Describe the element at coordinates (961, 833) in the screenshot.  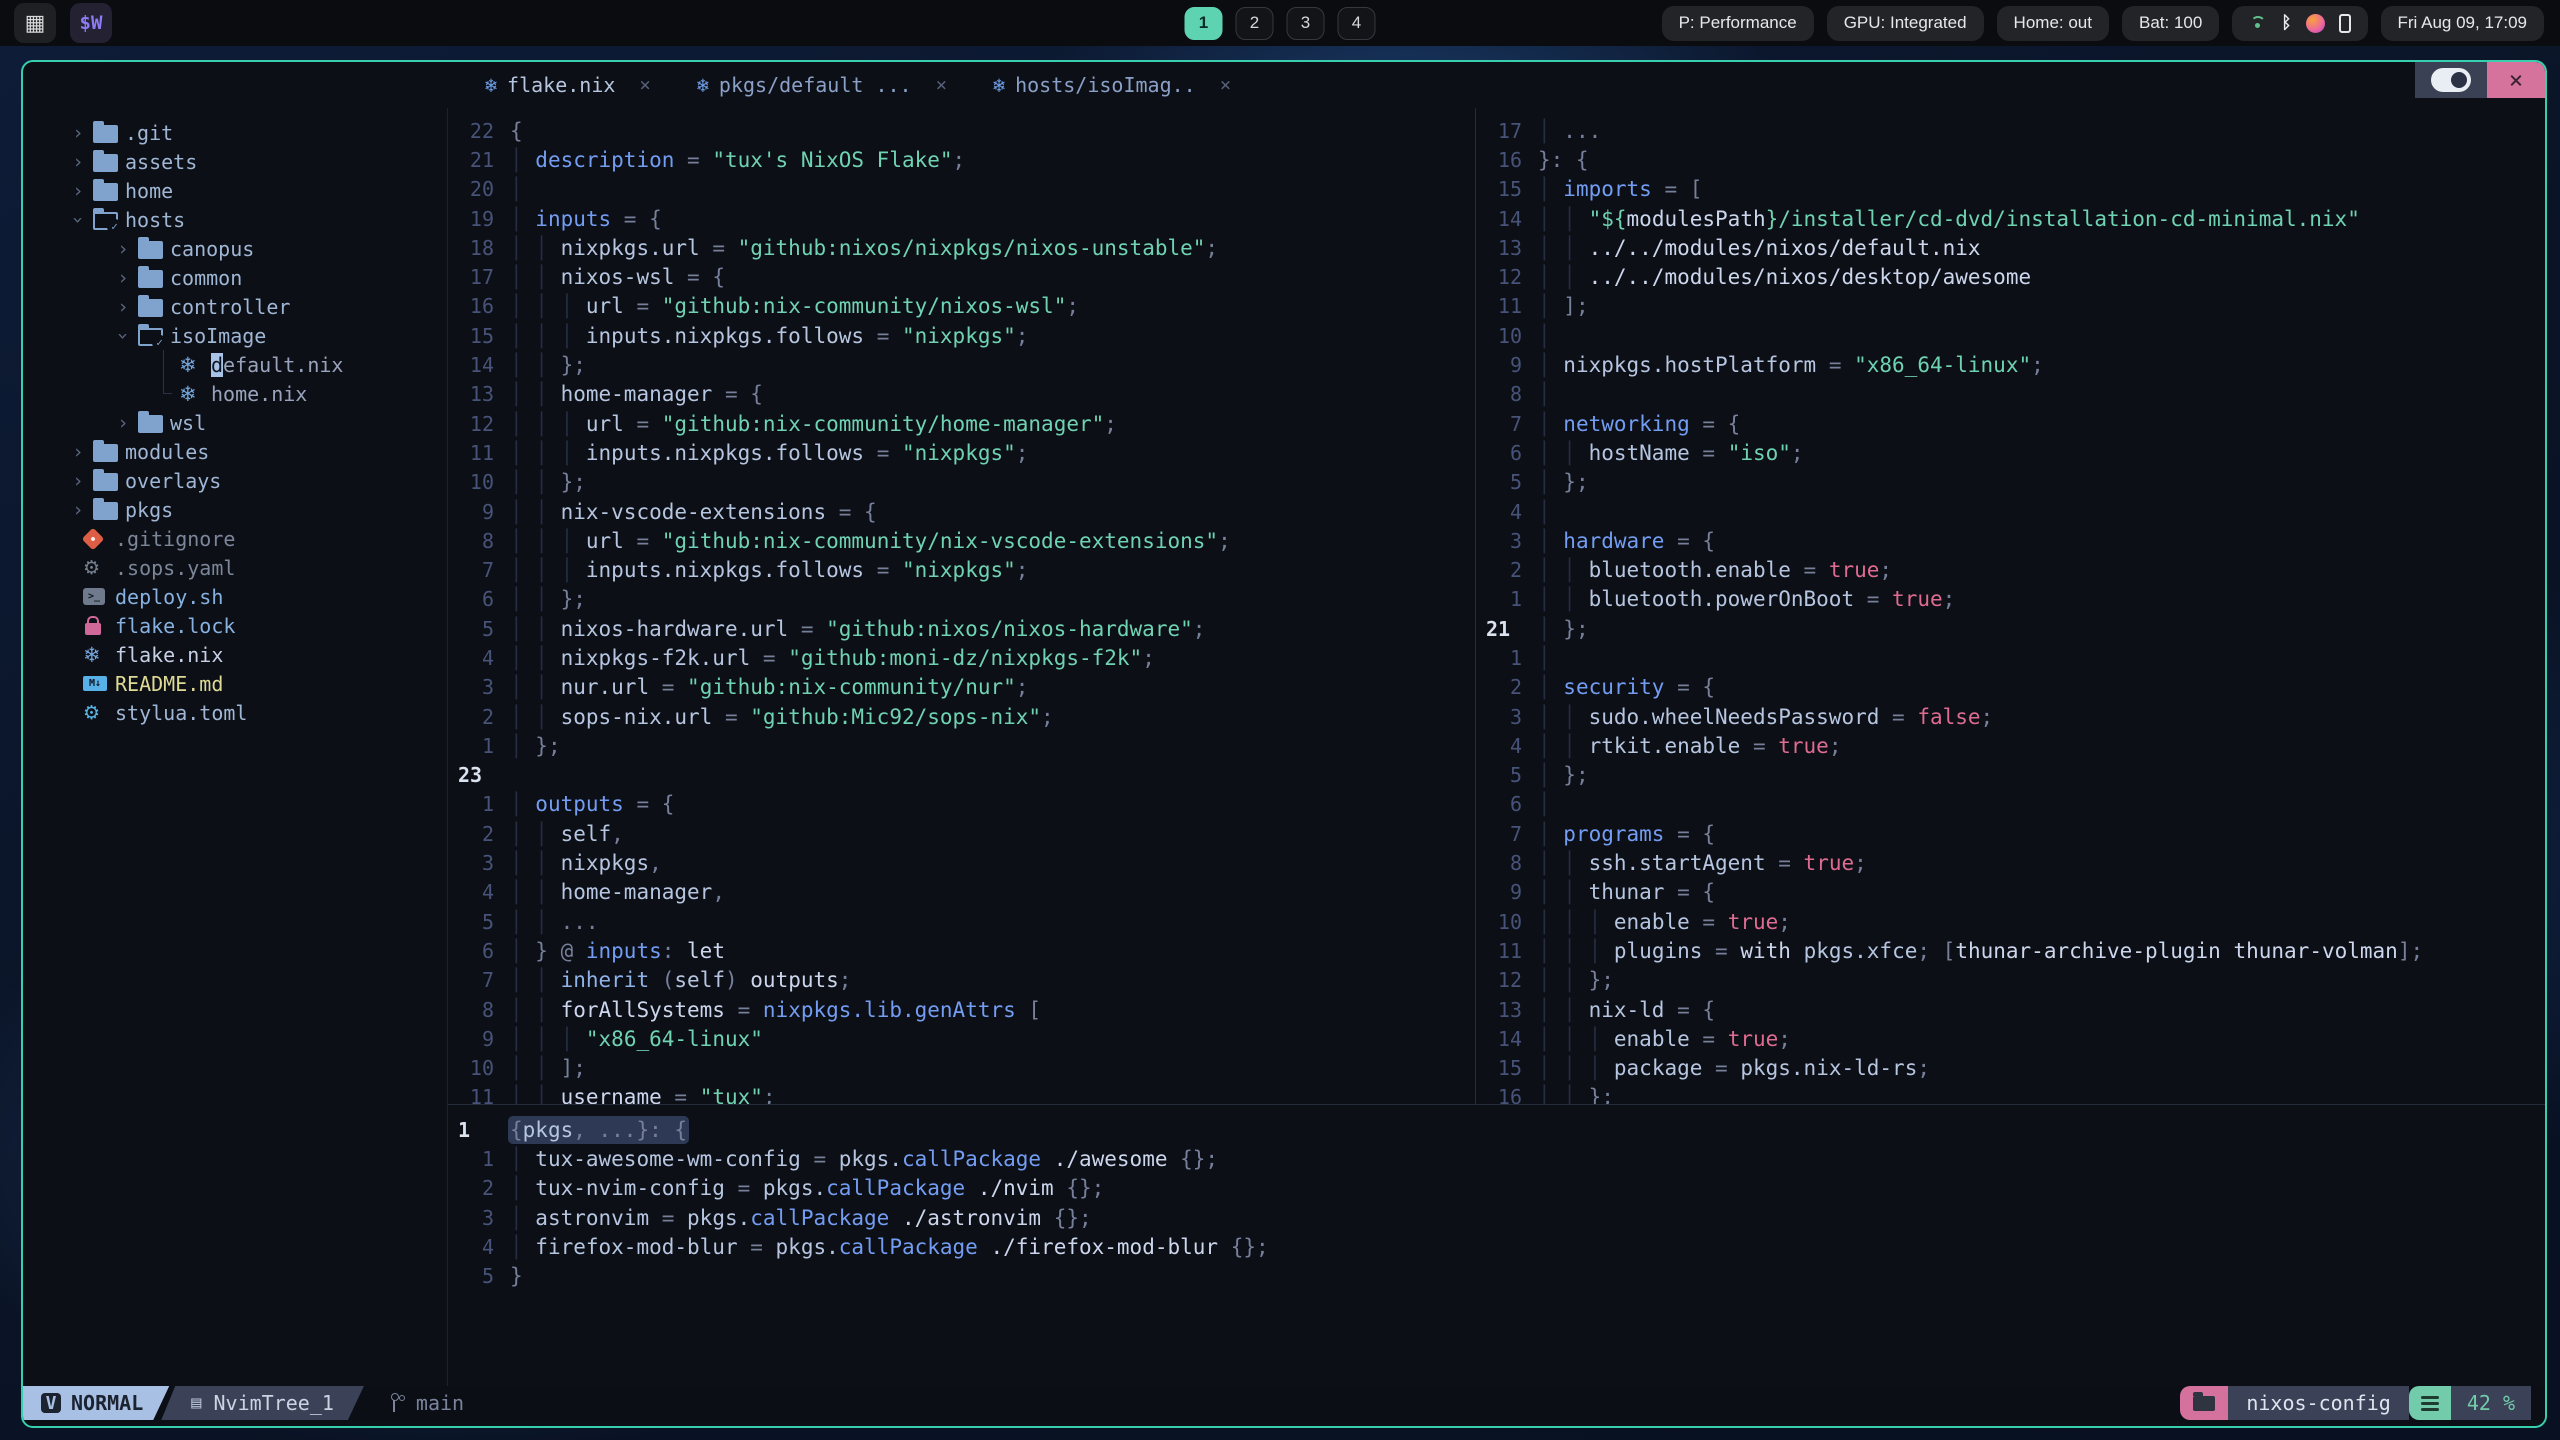
I see `code-line: 2 │ │ self,` at that location.